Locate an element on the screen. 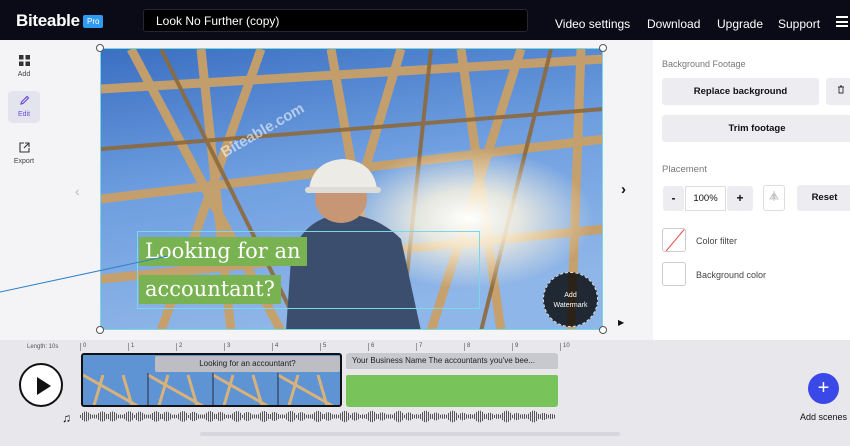 This screenshot has width=850, height=446. resize-handle-top-left is located at coordinates (100, 48).